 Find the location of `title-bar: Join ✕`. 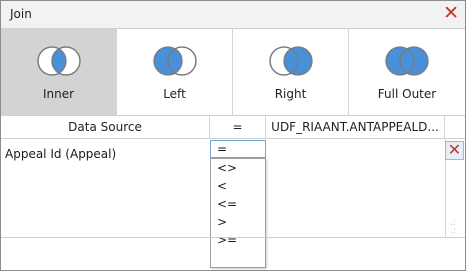

title-bar: Join ✕ is located at coordinates (233, 15).